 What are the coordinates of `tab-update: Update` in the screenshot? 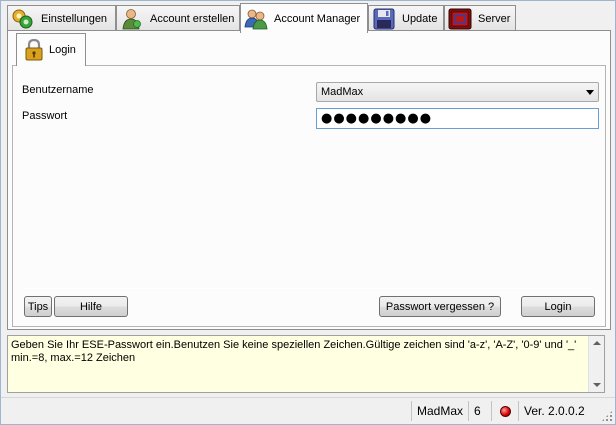 It's located at (406, 18).